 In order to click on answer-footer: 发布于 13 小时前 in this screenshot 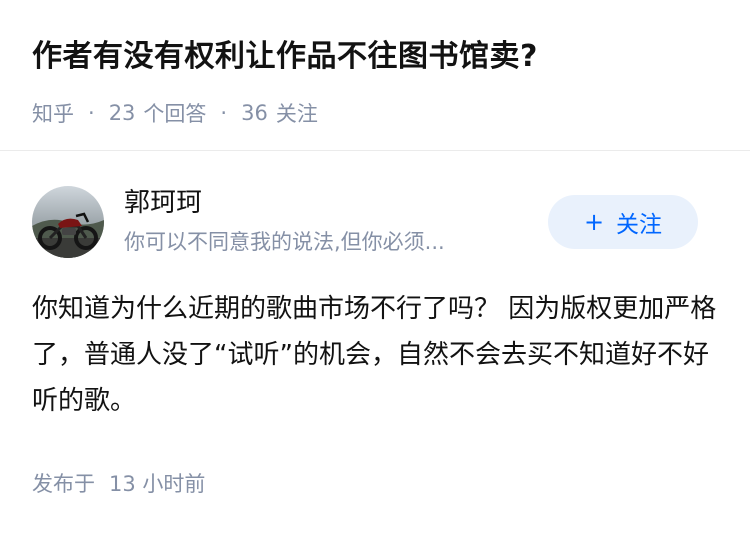, I will do `click(118, 483)`.